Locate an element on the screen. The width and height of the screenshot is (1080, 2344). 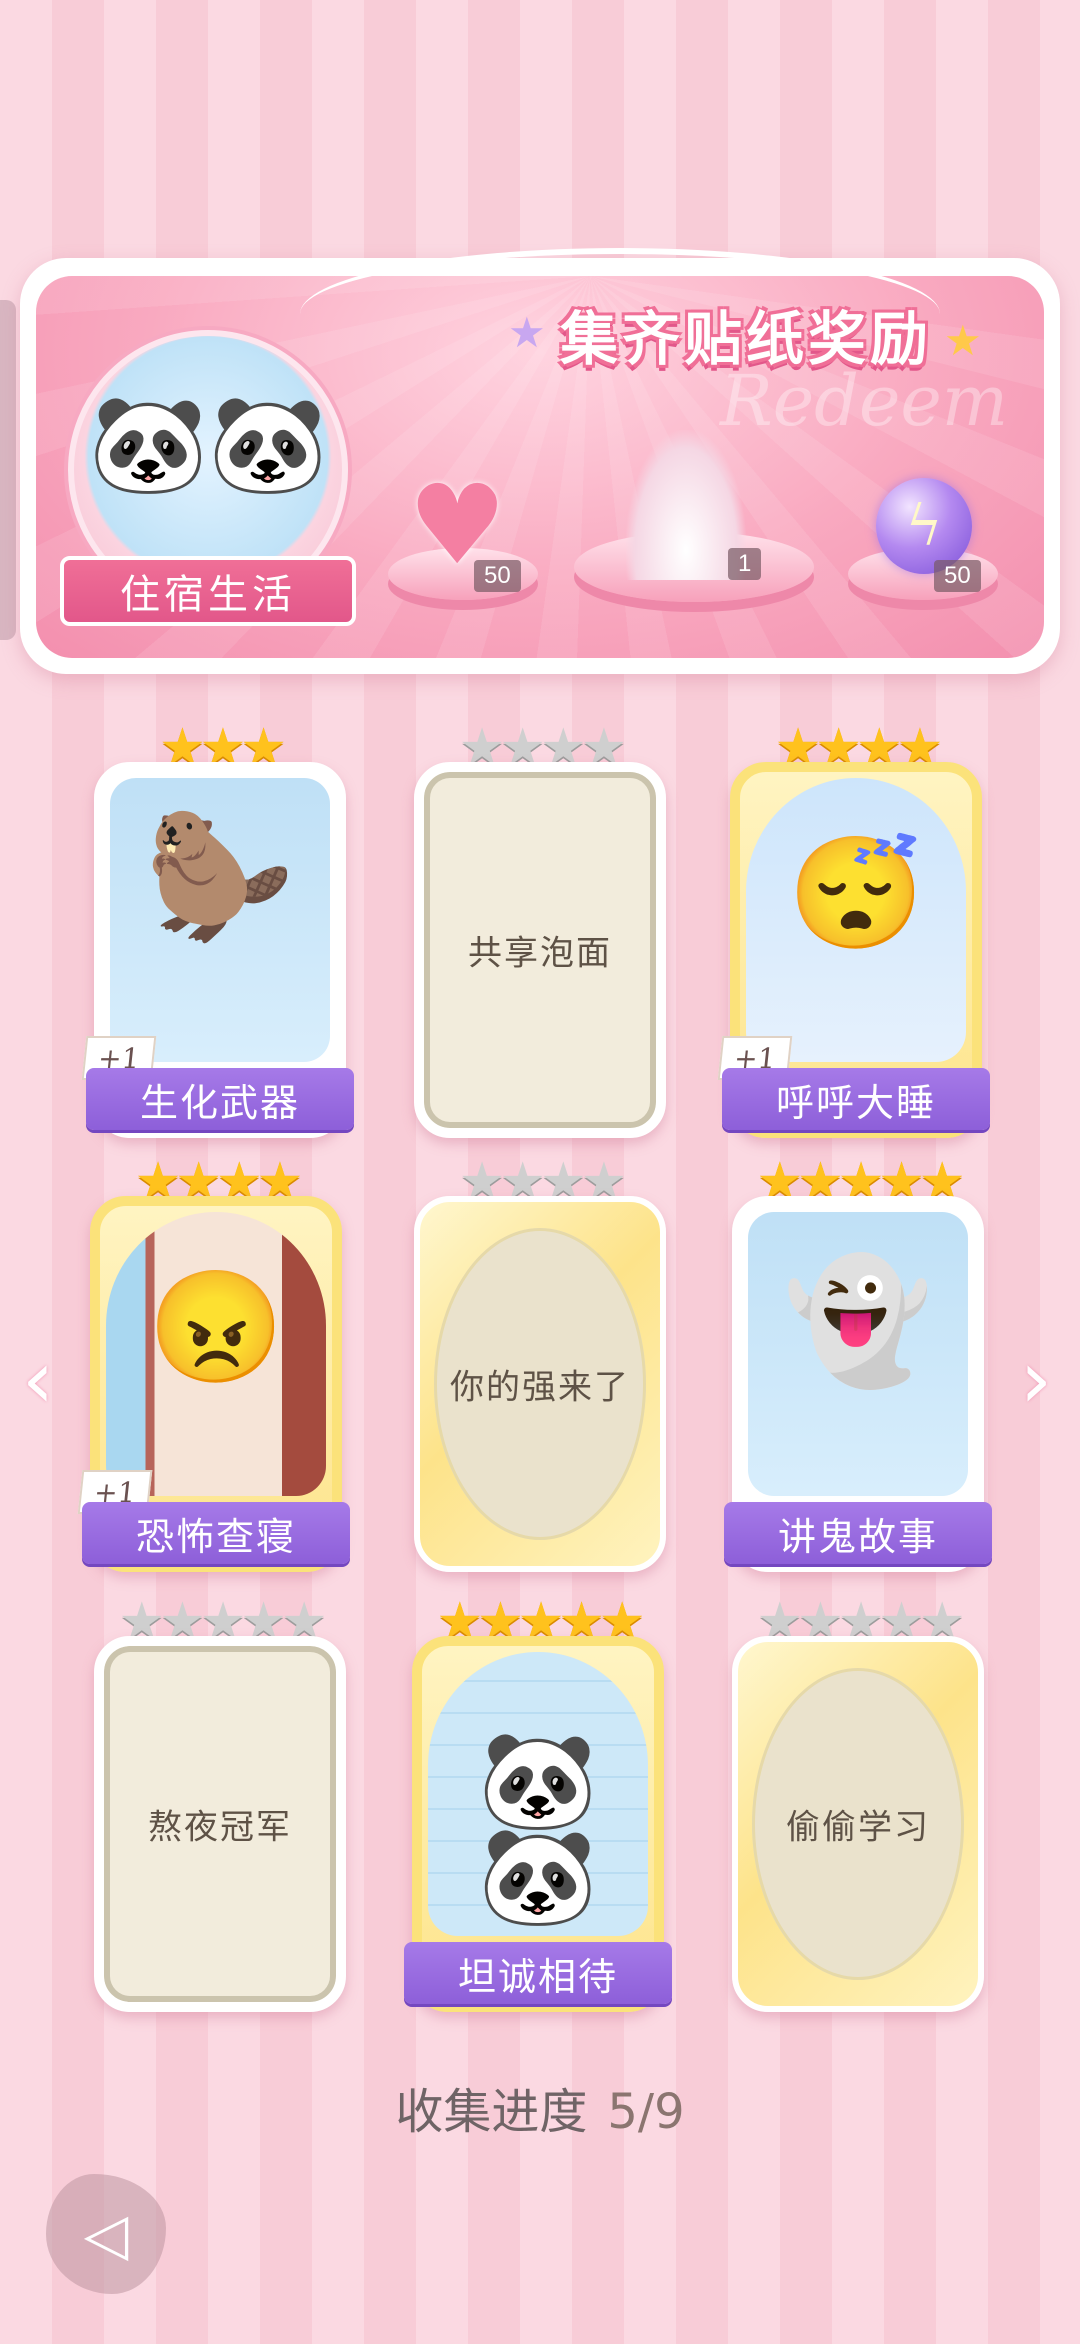
sticker-card: ★★★★★ 🐼🐼 坦诚相待 is located at coordinates (538, 1804).